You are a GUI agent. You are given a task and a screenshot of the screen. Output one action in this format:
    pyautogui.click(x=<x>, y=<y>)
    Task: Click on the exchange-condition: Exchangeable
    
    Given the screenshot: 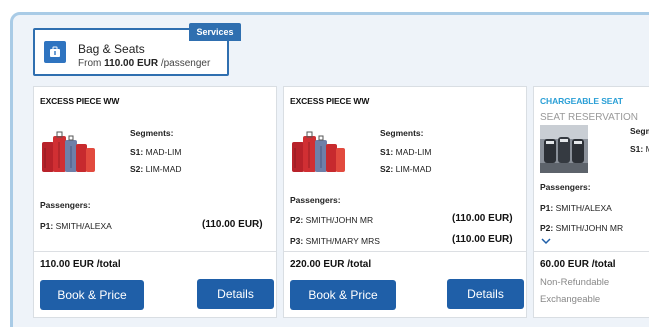 What is the action you would take?
    pyautogui.click(x=570, y=299)
    